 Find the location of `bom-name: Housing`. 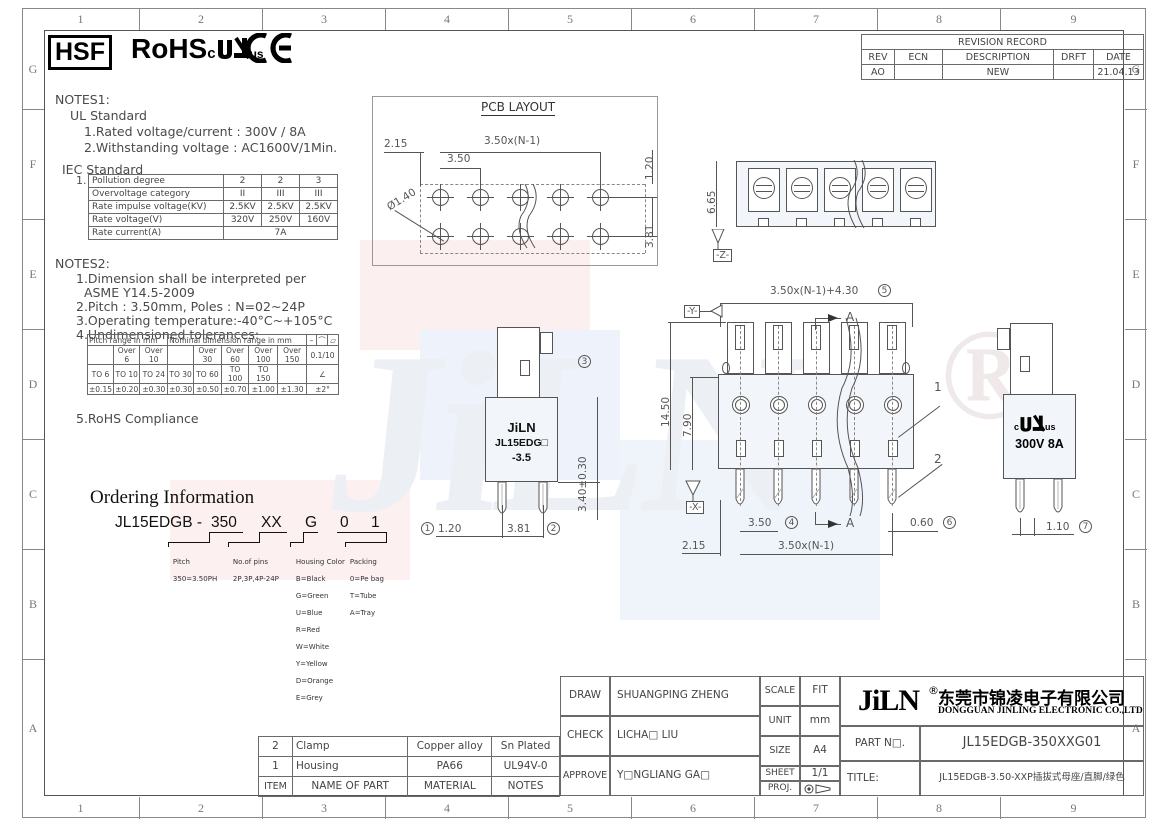

bom-name: Housing is located at coordinates (350, 766).